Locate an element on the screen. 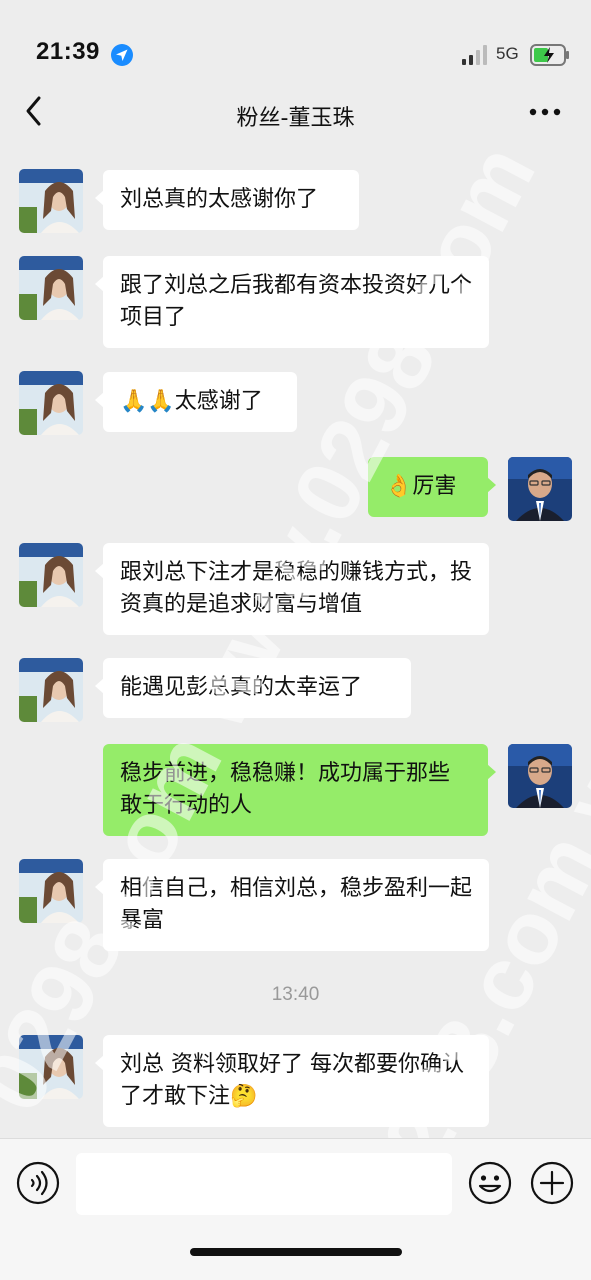 Image resolution: width=591 pixels, height=1280 pixels. message-bubble: 刘总 资料领取好了 每次都要你确认了才敢下注🤔 is located at coordinates (292, 1081).